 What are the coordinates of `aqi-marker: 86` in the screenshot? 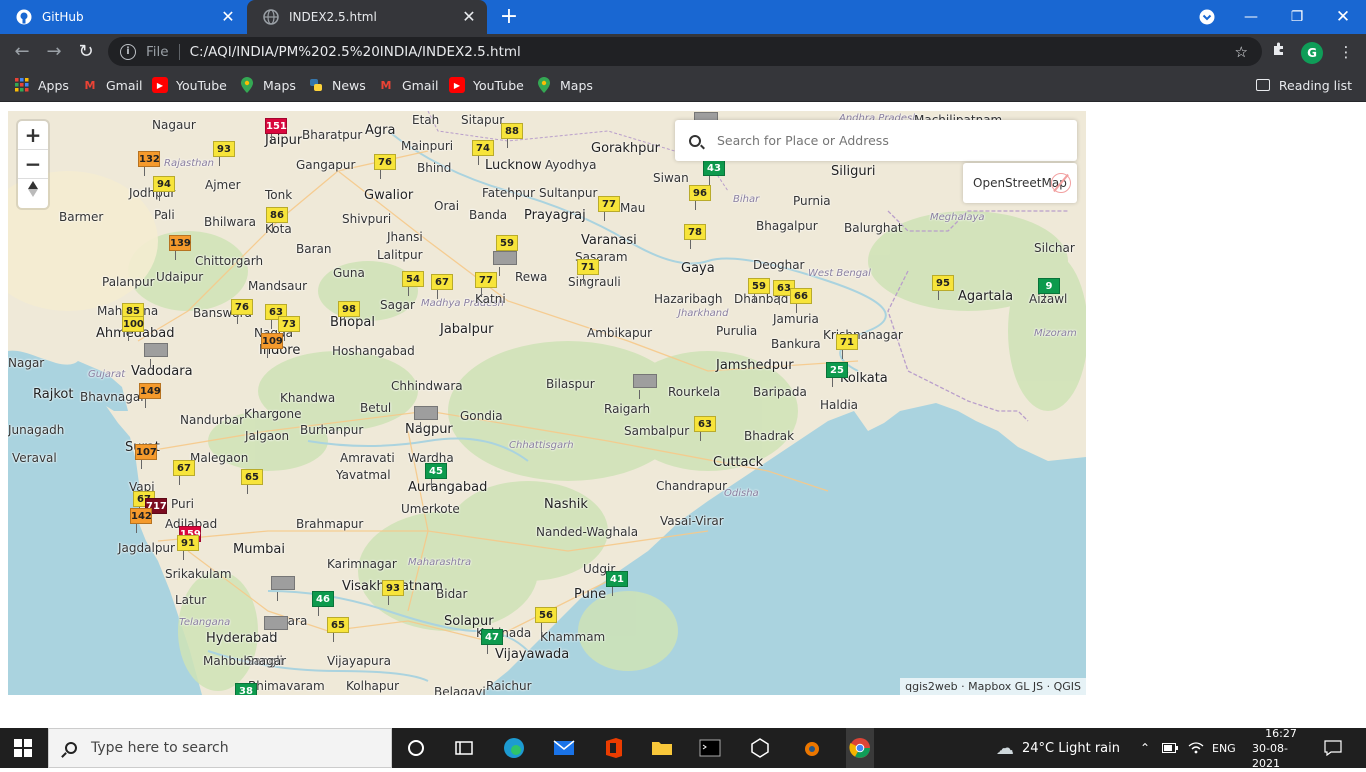 It's located at (277, 219).